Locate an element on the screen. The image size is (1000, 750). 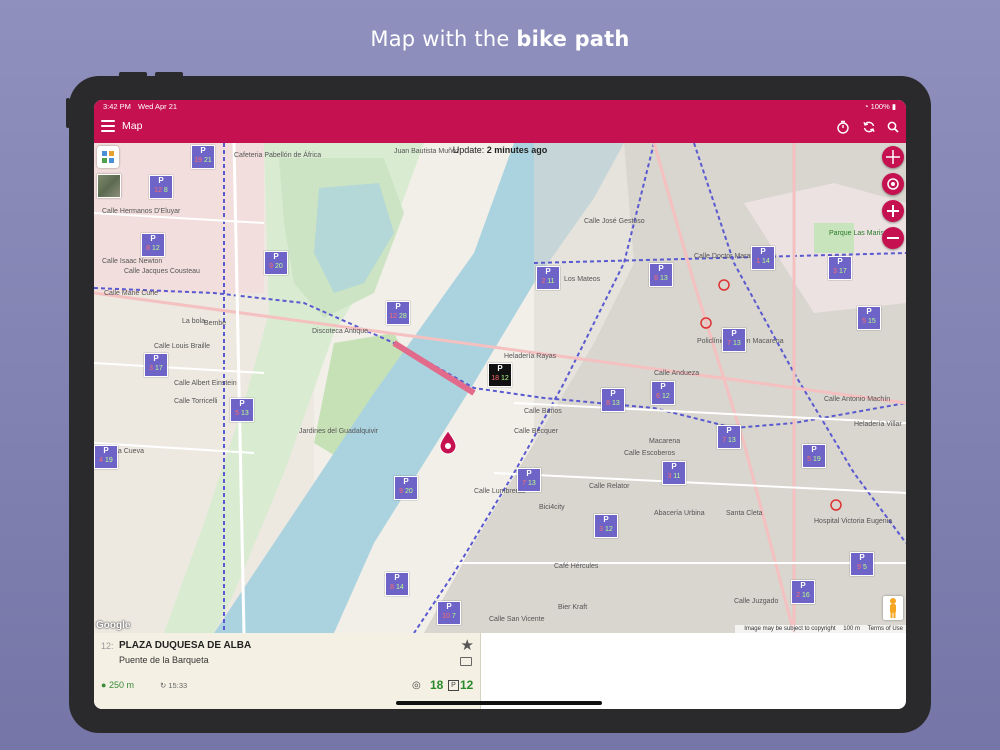
bike-station-marker: P8 12 is located at coordinates (153, 245).